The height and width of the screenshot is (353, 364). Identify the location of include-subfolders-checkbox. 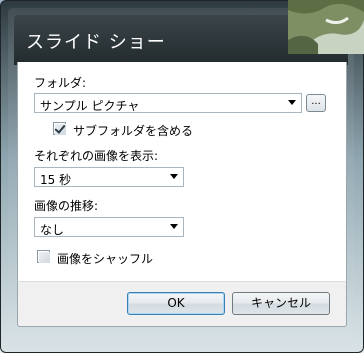
(59, 128).